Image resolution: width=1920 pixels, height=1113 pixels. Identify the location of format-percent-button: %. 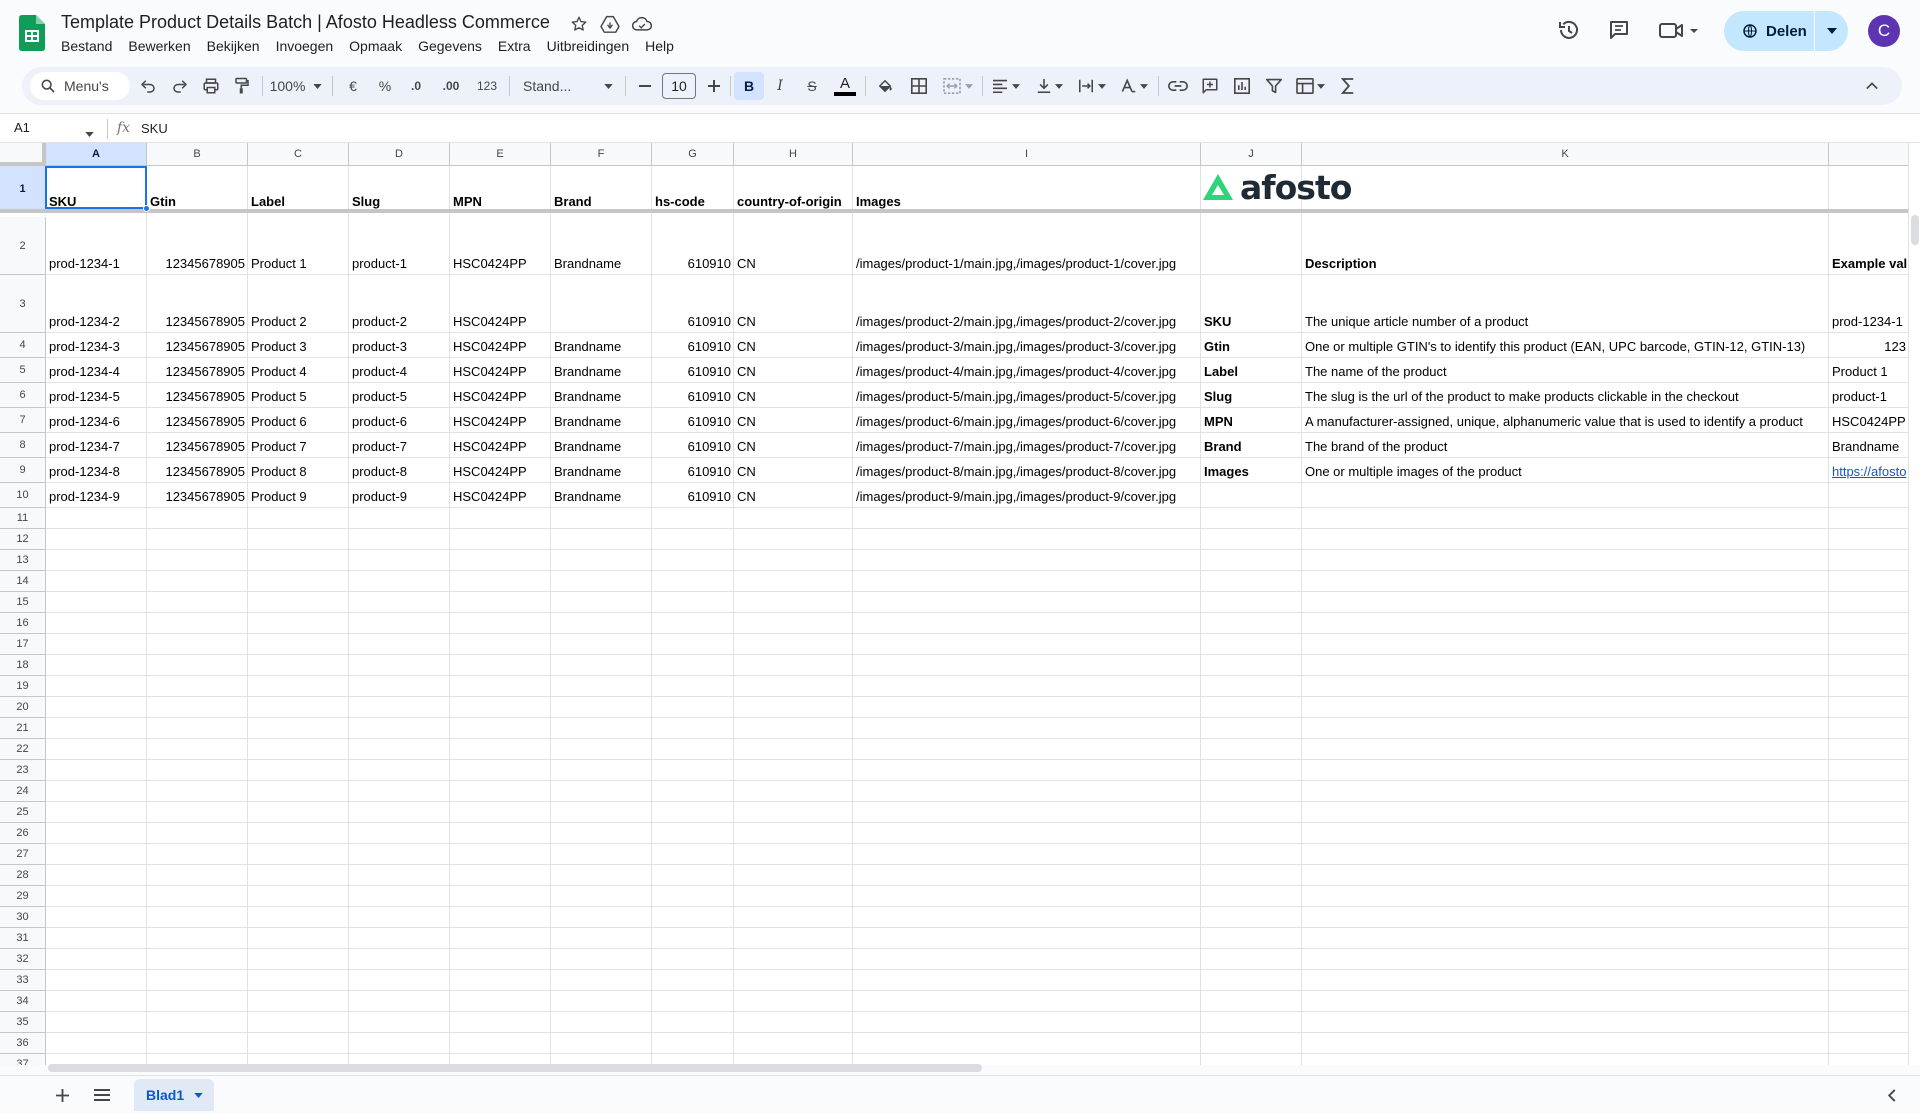
(385, 86).